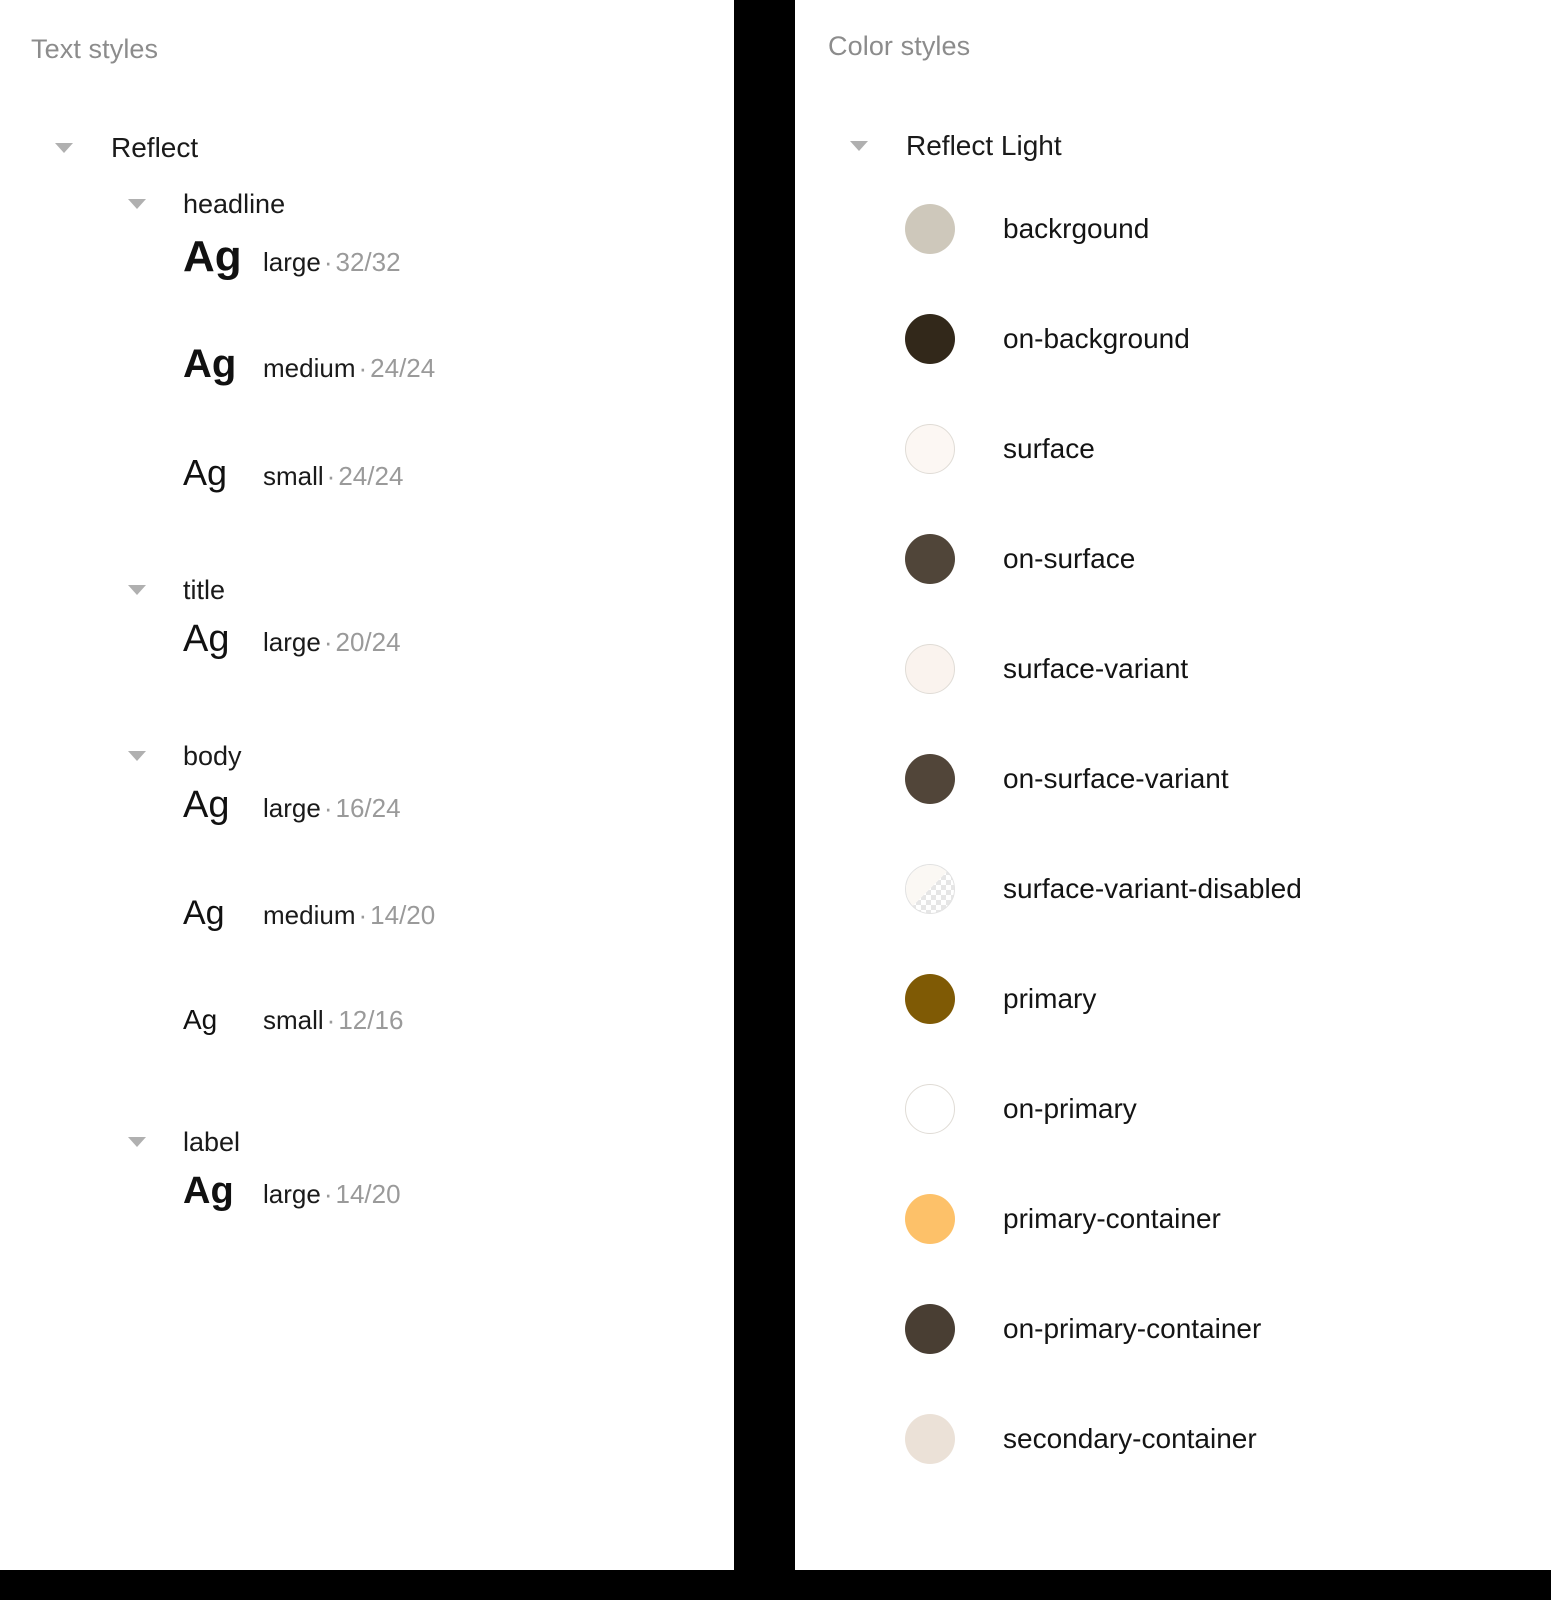 The image size is (1551, 1600). I want to click on color-style-name: on-surface, so click(1069, 558).